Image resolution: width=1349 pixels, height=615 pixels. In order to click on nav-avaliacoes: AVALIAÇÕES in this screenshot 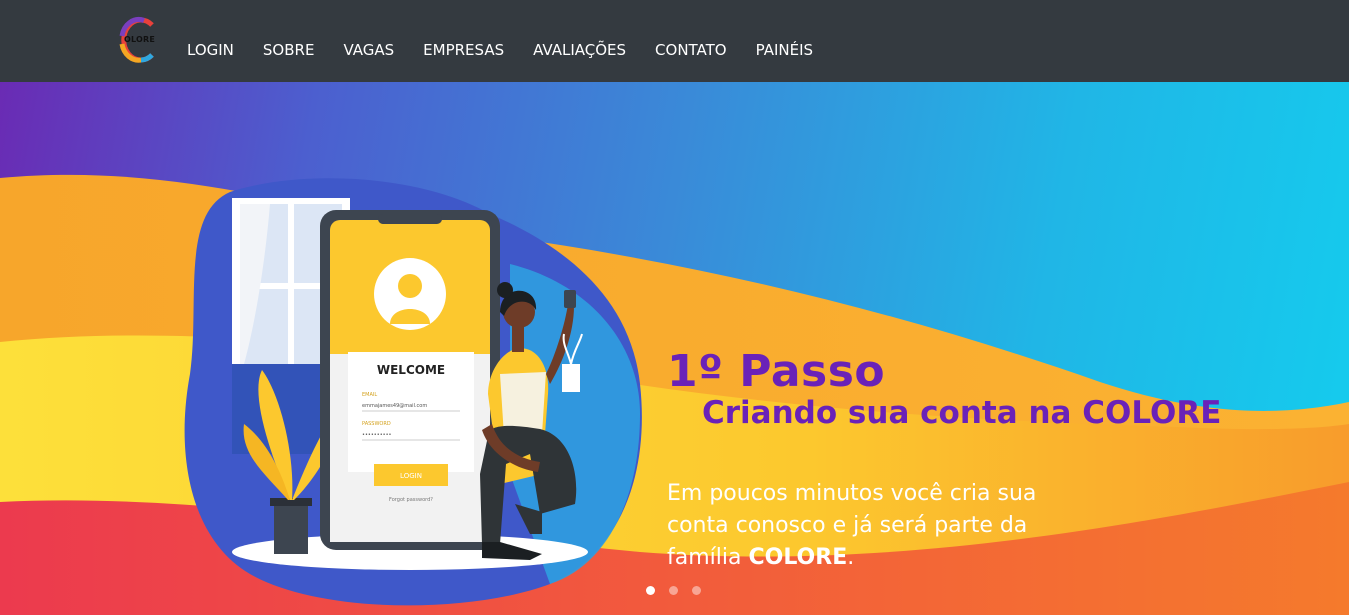, I will do `click(579, 50)`.